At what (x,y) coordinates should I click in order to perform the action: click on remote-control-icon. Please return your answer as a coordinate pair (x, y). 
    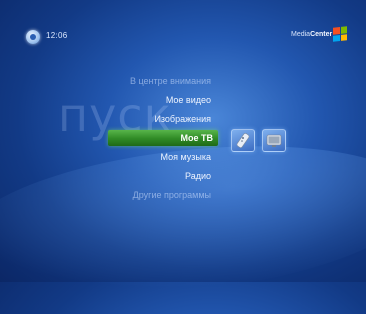
    Looking at the image, I should click on (243, 140).